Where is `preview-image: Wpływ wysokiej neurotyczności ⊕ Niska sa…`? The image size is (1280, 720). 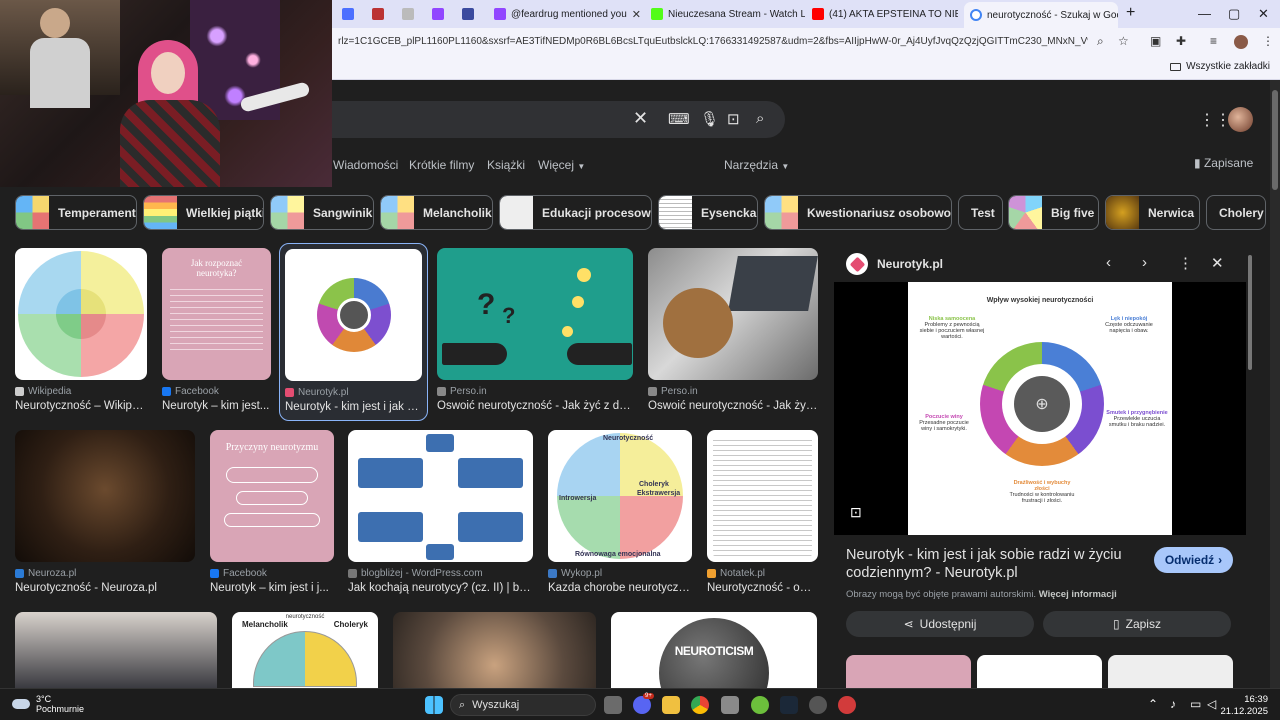
preview-image: Wpływ wysokiej neurotyczności ⊕ Niska sa… is located at coordinates (1040, 408).